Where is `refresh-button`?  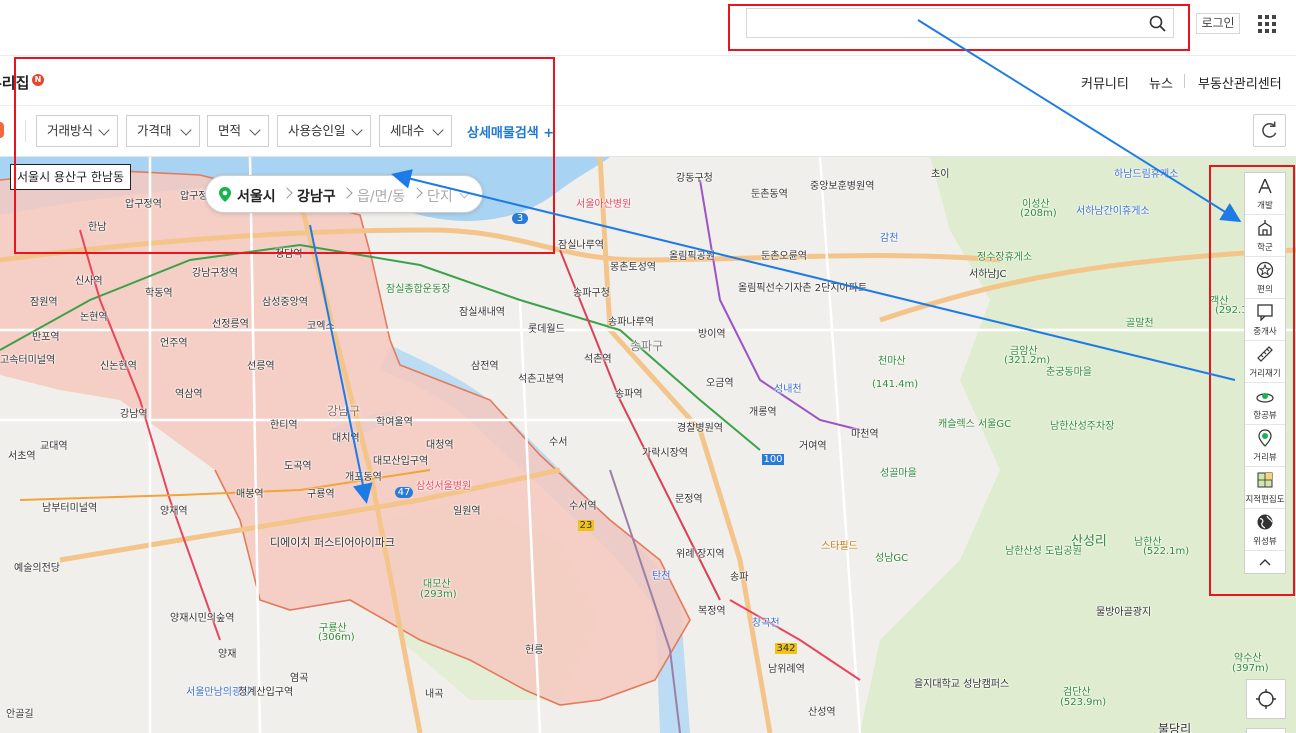 refresh-button is located at coordinates (1269, 130).